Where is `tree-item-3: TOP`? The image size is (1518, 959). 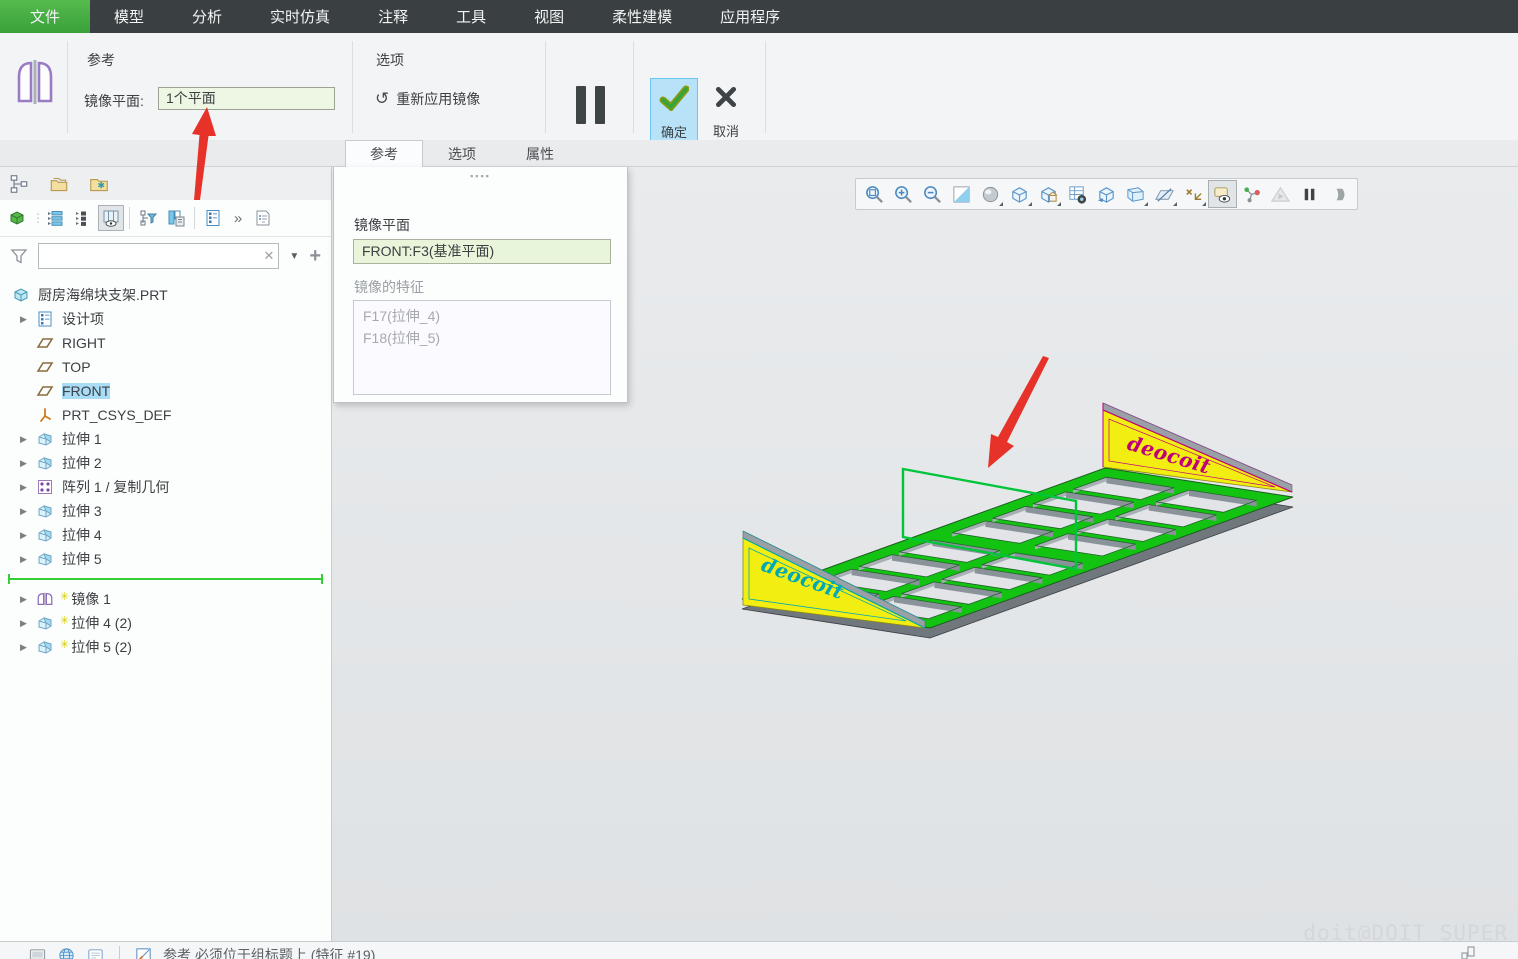 tree-item-3: TOP is located at coordinates (165, 367).